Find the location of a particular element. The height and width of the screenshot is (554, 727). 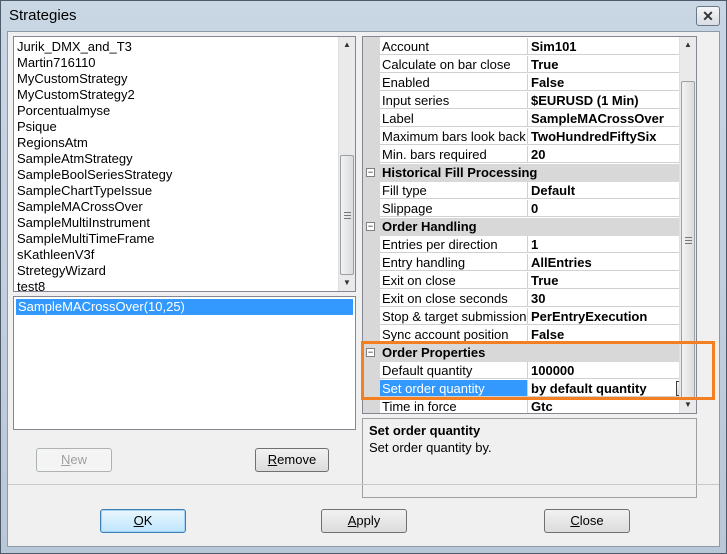

property-row: Entries per direction 1 is located at coordinates (529, 245).